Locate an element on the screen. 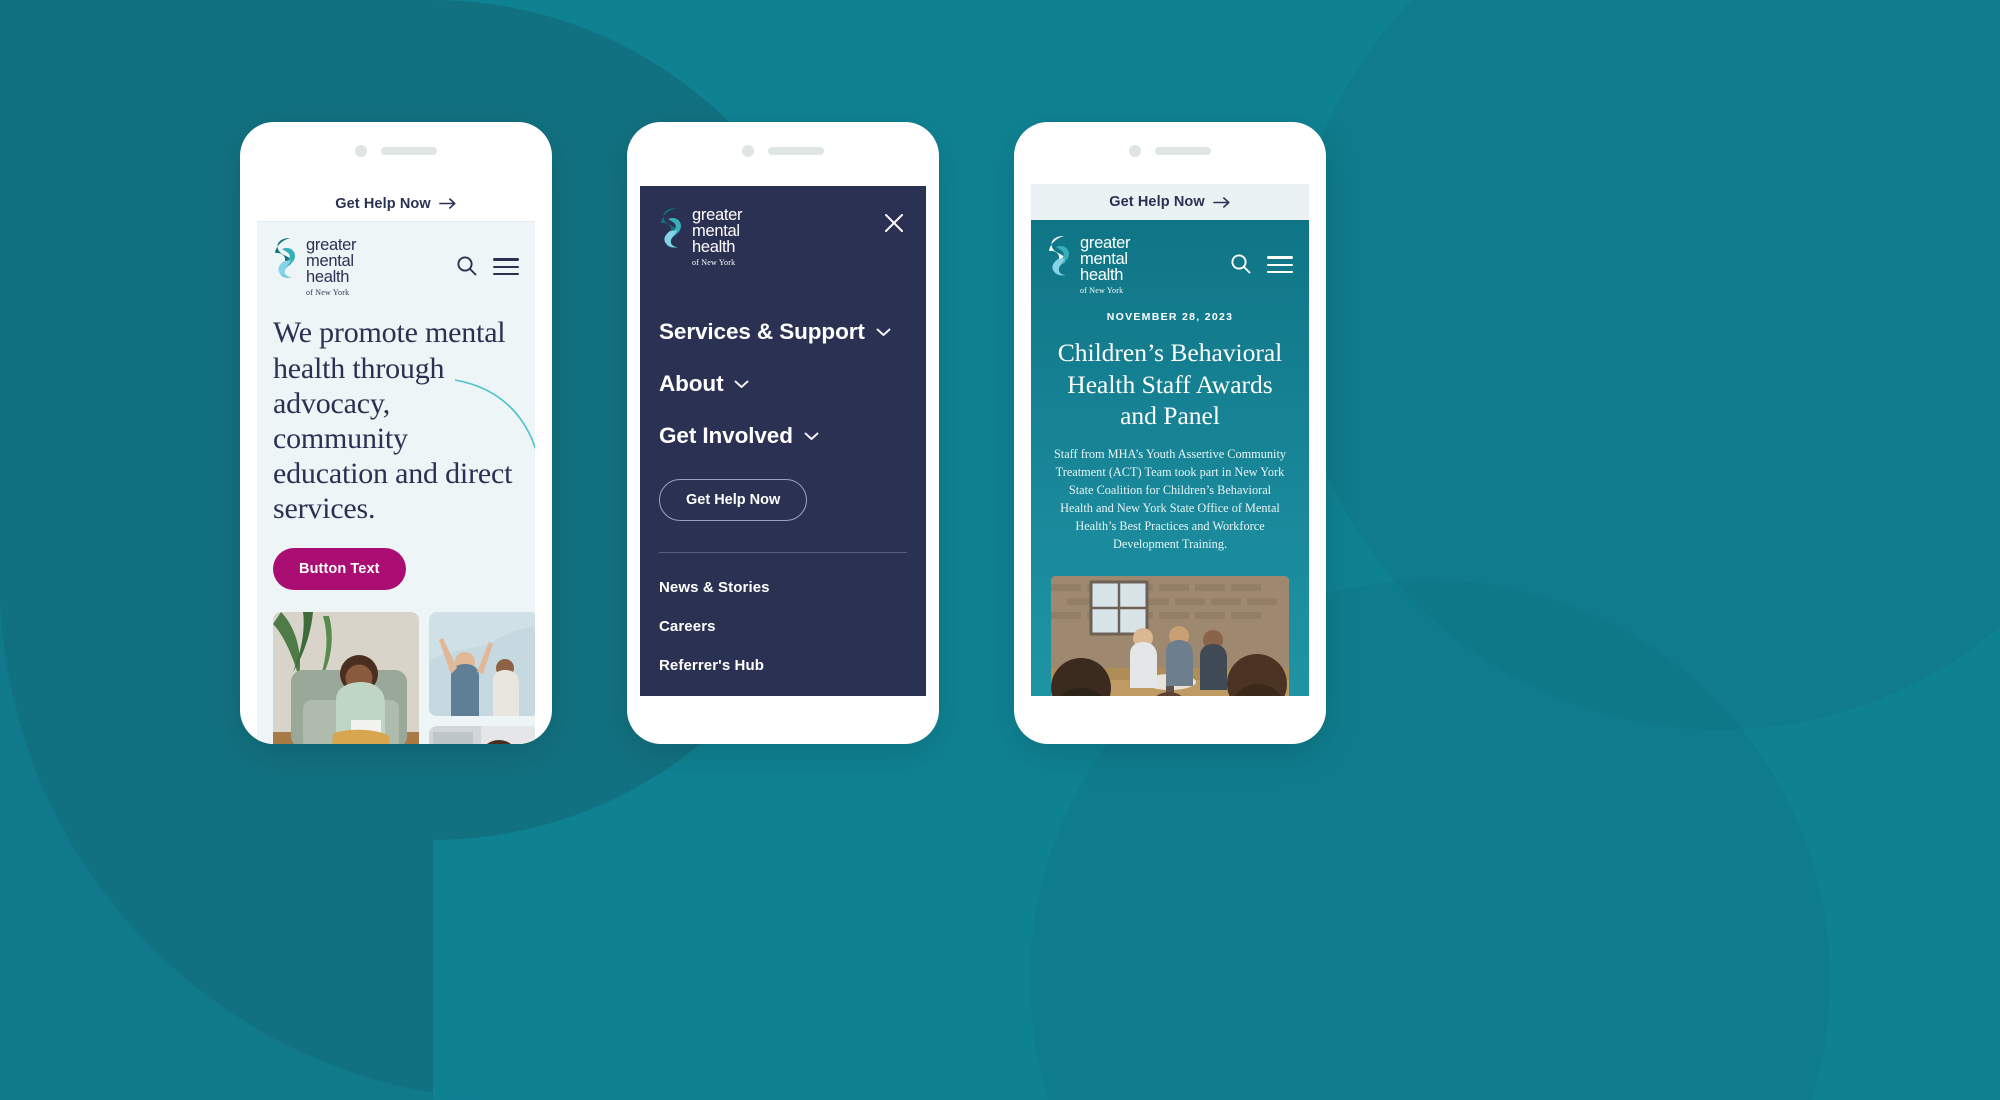 The height and width of the screenshot is (1100, 2000). menu-item-label: Get Involved is located at coordinates (726, 436).